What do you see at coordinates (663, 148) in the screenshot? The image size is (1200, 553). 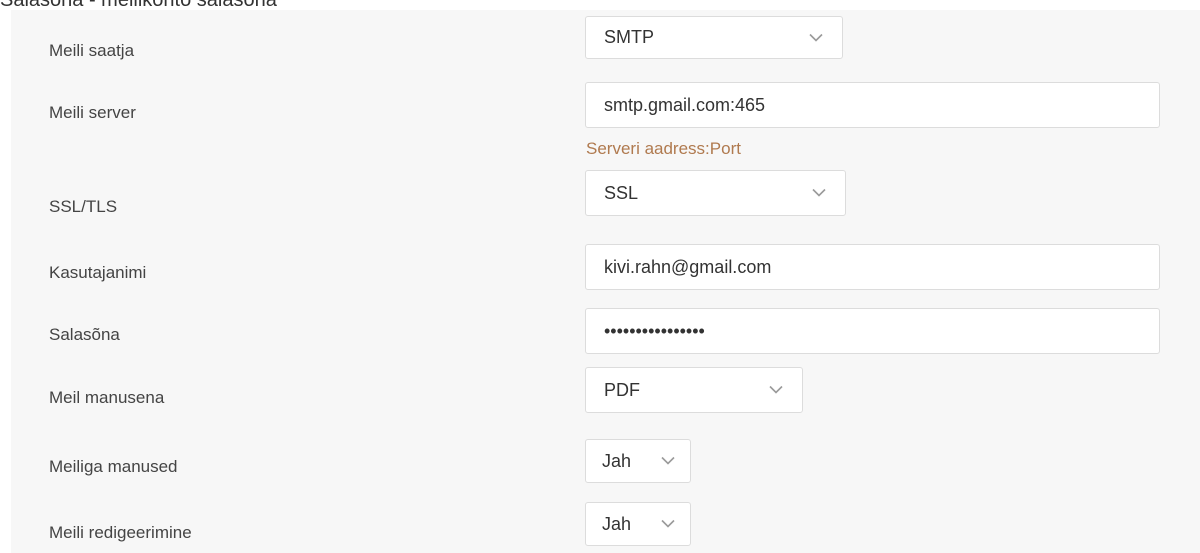 I see `mail-server-hint: Serveri aadress:Port` at bounding box center [663, 148].